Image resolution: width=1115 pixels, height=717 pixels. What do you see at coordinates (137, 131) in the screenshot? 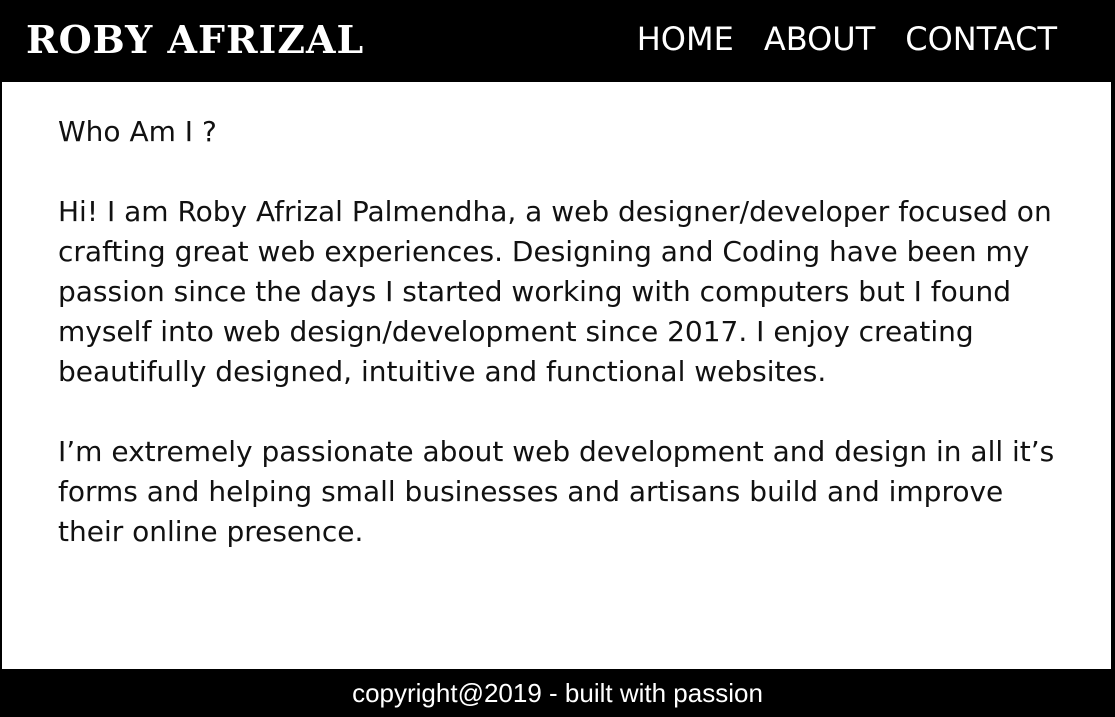
I see `section-heading: Who Am I ?` at bounding box center [137, 131].